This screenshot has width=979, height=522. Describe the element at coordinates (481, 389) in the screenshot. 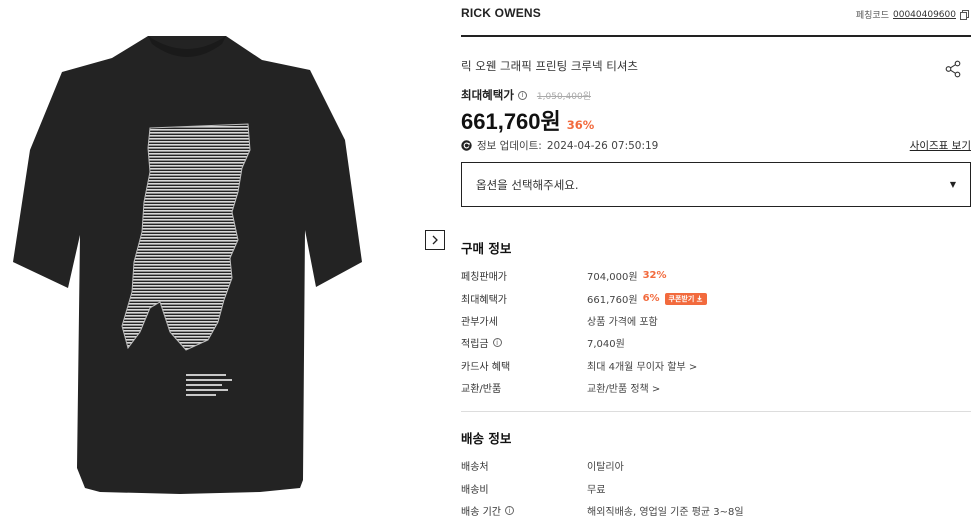

I see `row-label: 교환/반품` at that location.